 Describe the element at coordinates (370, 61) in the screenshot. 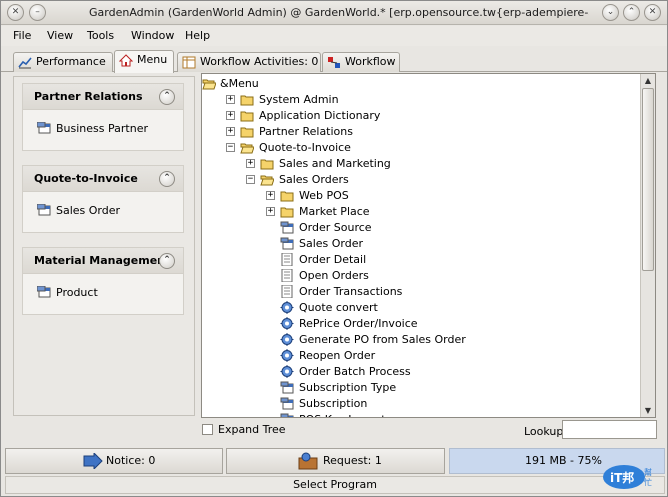

I see `tab-label: Workflow` at that location.